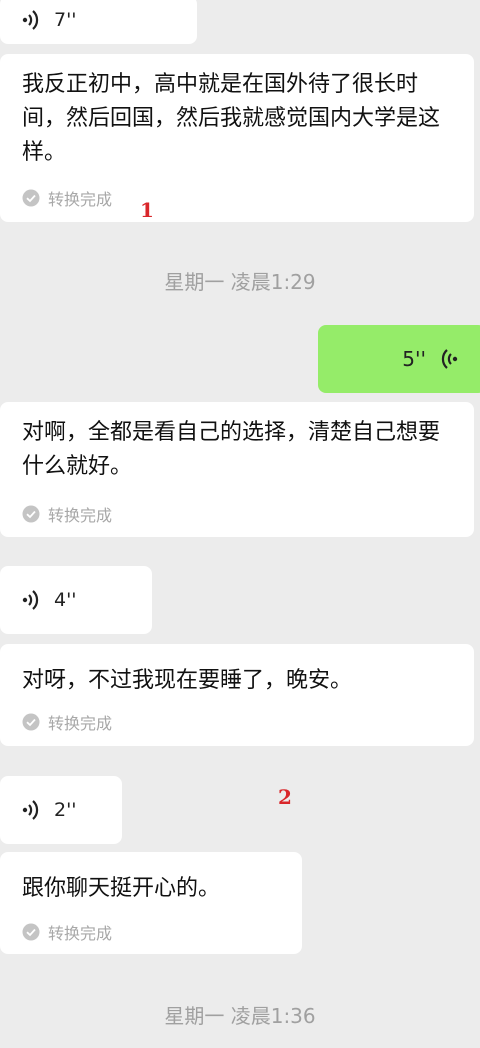 Image resolution: width=480 pixels, height=1048 pixels. What do you see at coordinates (151, 903) in the screenshot?
I see `transcription-bubble: 跟你聊天挺开心的。 转换完成` at bounding box center [151, 903].